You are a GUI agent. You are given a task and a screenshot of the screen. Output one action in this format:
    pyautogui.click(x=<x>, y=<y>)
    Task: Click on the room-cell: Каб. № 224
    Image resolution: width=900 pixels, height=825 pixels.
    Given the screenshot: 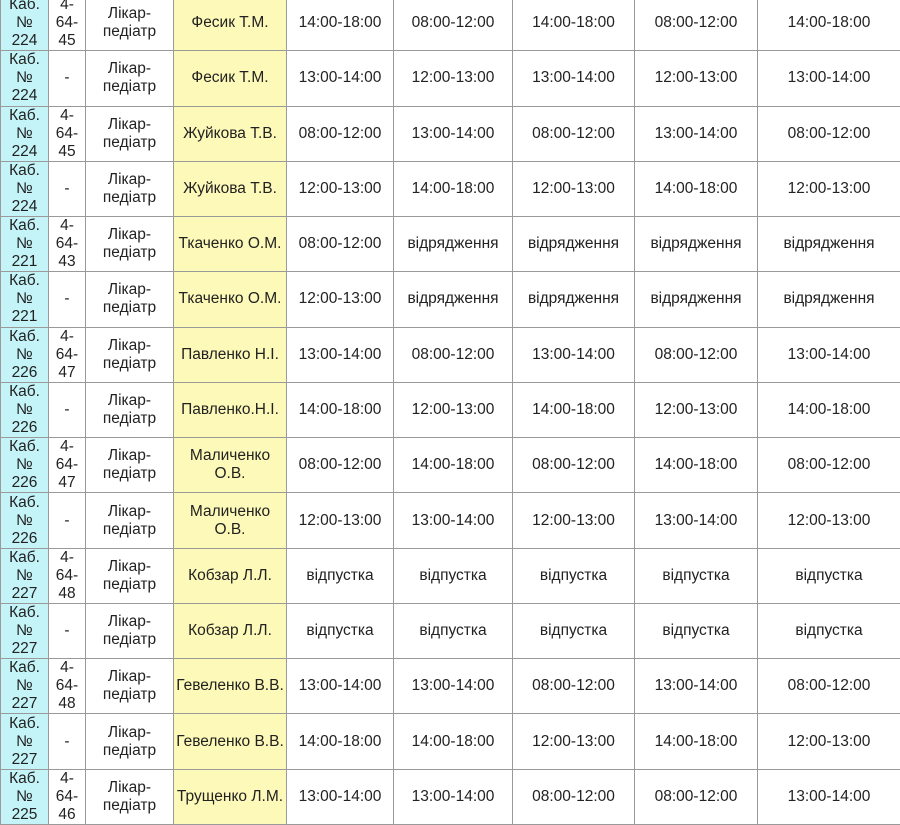 What is the action you would take?
    pyautogui.click(x=24, y=26)
    